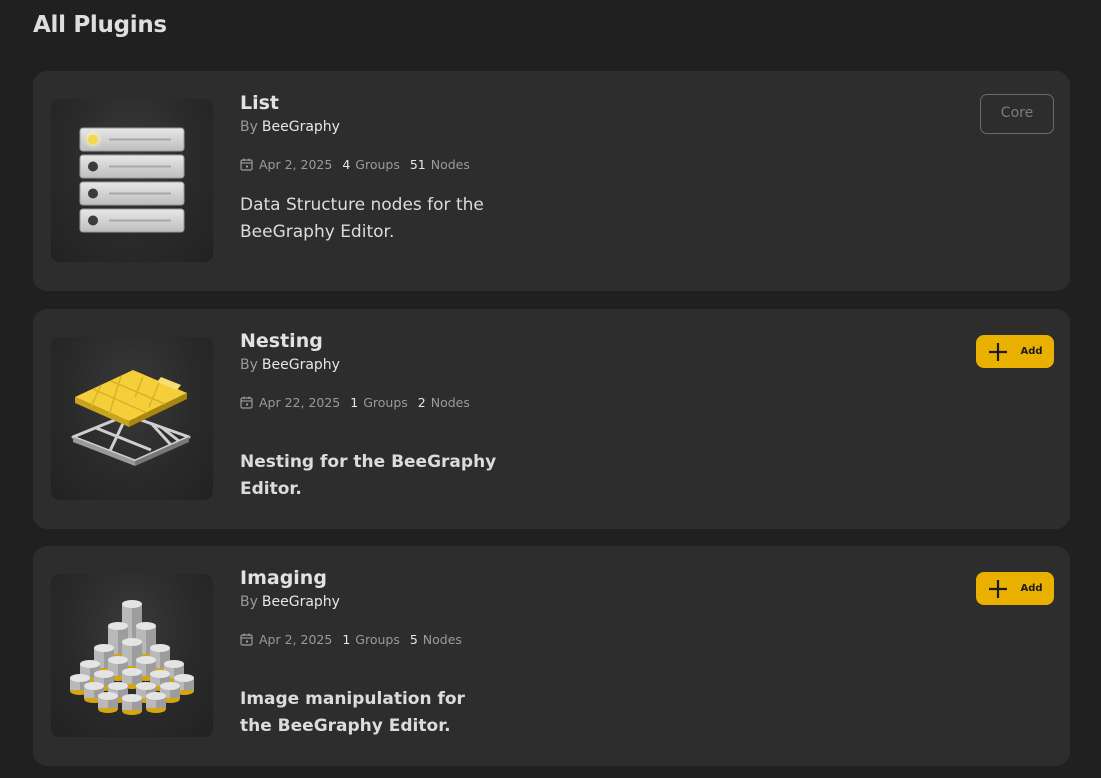  Describe the element at coordinates (510, 639) in the screenshot. I see `plugin-meta: Apr 2, 2025 1 Groups 5 Nodes` at that location.